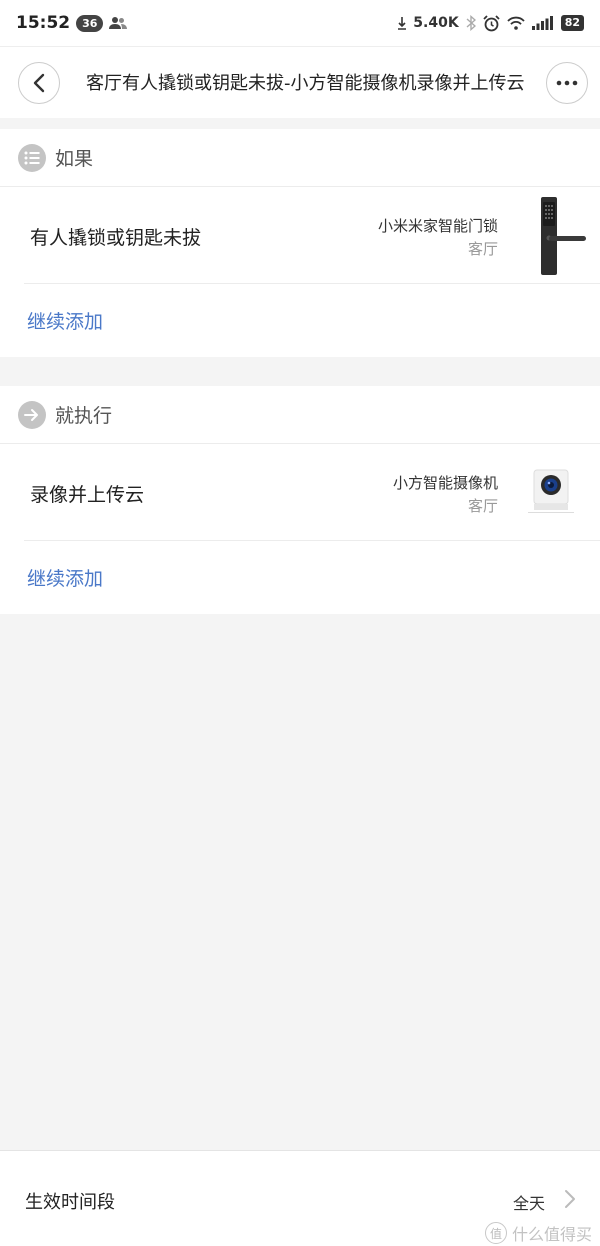 Image resolution: width=600 pixels, height=1246 pixels. I want to click on wifi-icon, so click(516, 23).